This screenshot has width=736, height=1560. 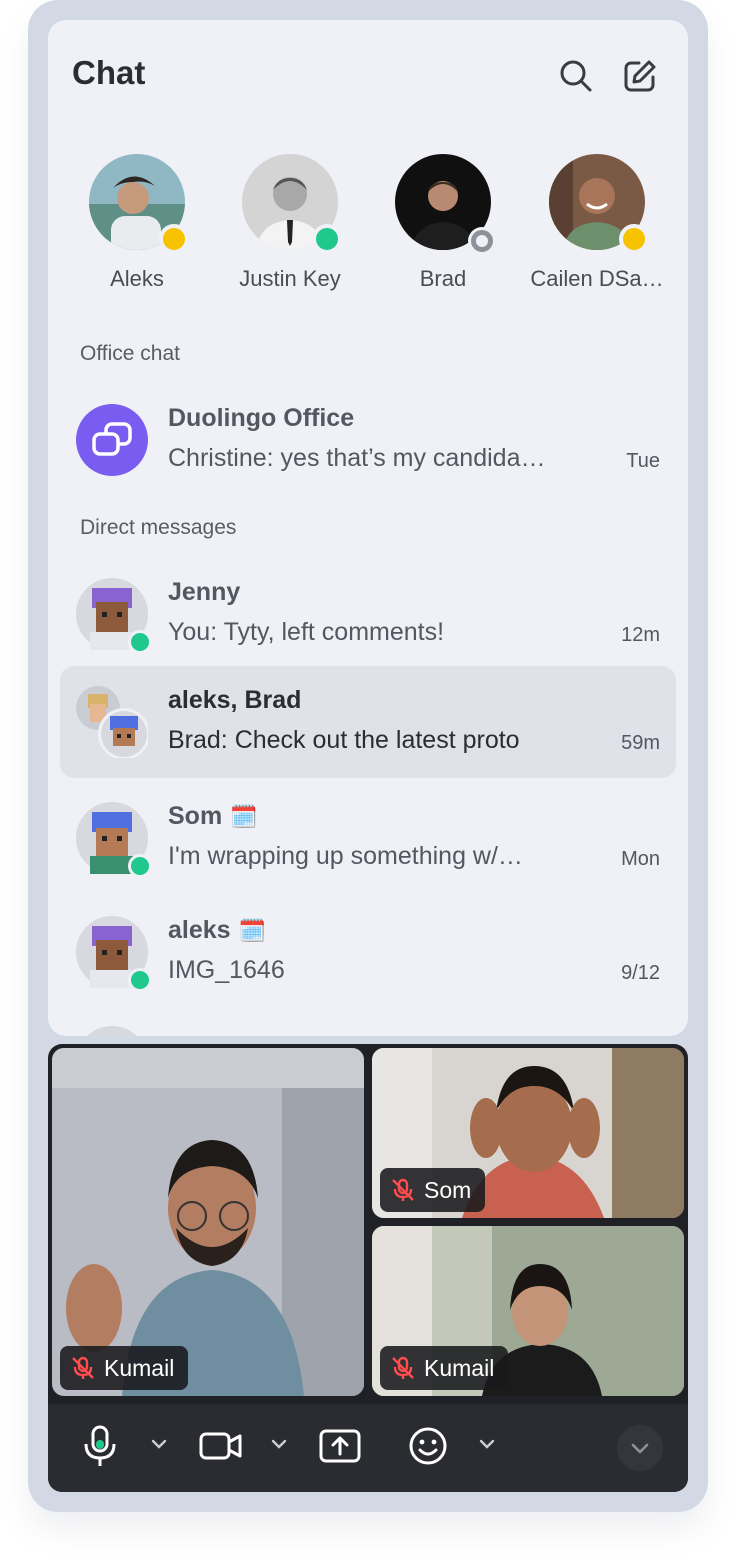 I want to click on video-tile-kumail-large: Kumail, so click(x=208, y=1222).